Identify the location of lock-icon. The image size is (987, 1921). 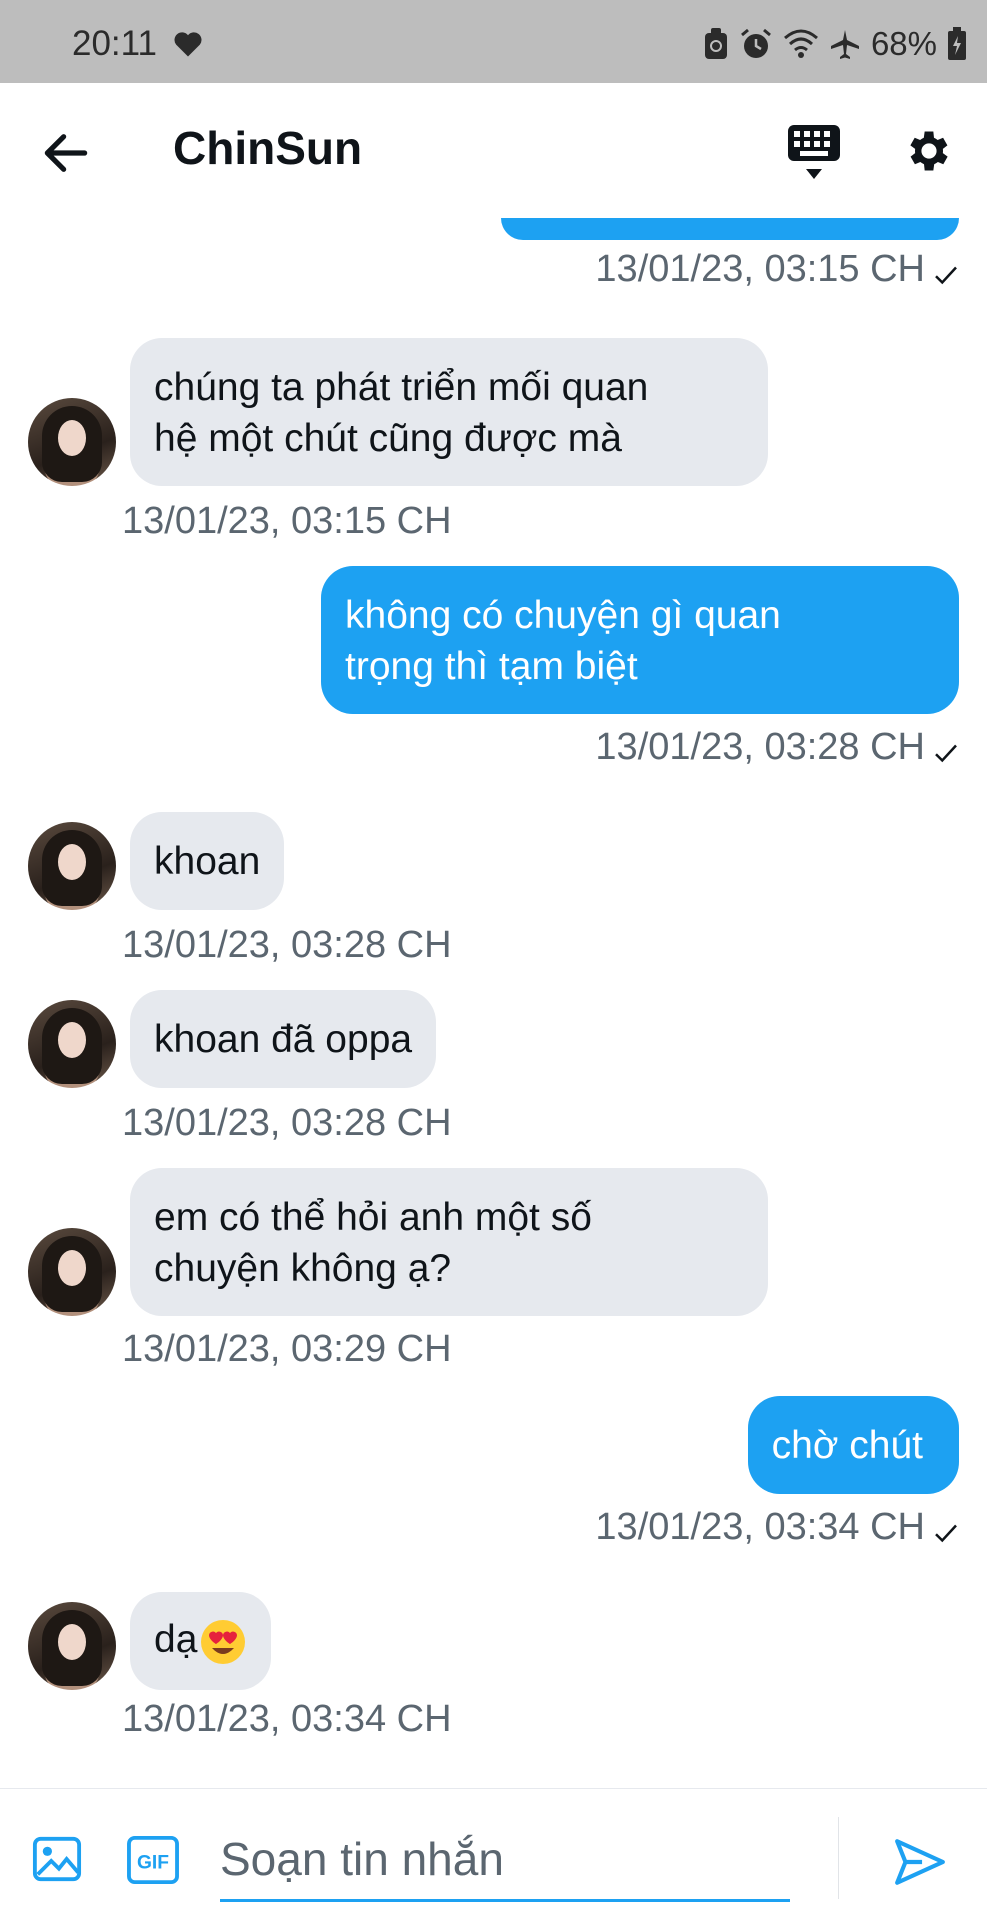
(715, 43).